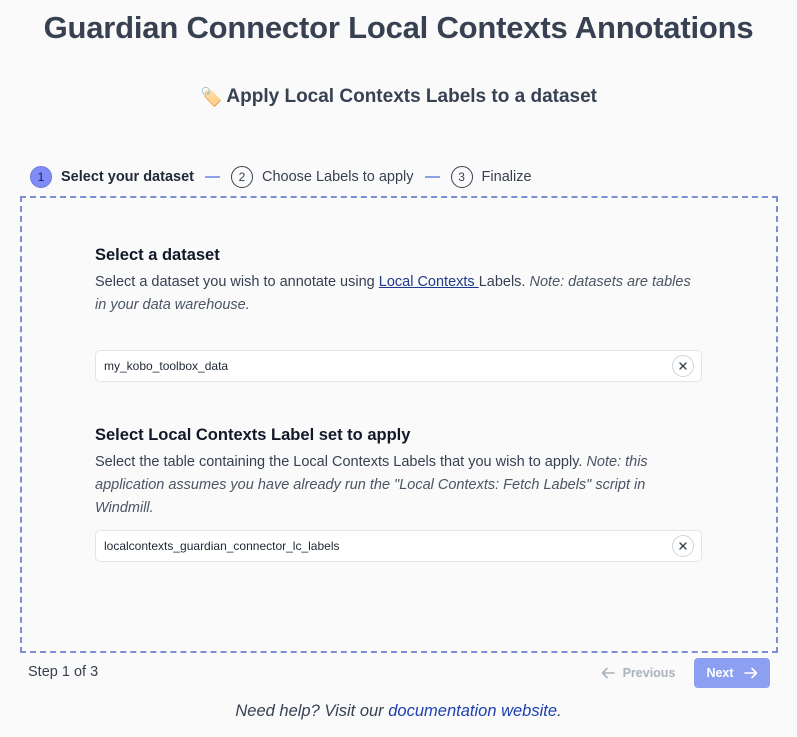 The height and width of the screenshot is (737, 797). I want to click on step-select-dataset: 1 Select your dataset, so click(112, 177).